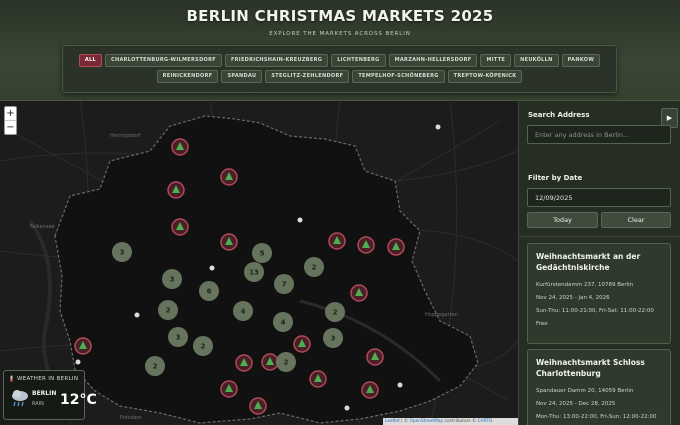 The width and height of the screenshot is (680, 425). What do you see at coordinates (187, 76) in the screenshot?
I see `district-chip: REINICKENDORF` at bounding box center [187, 76].